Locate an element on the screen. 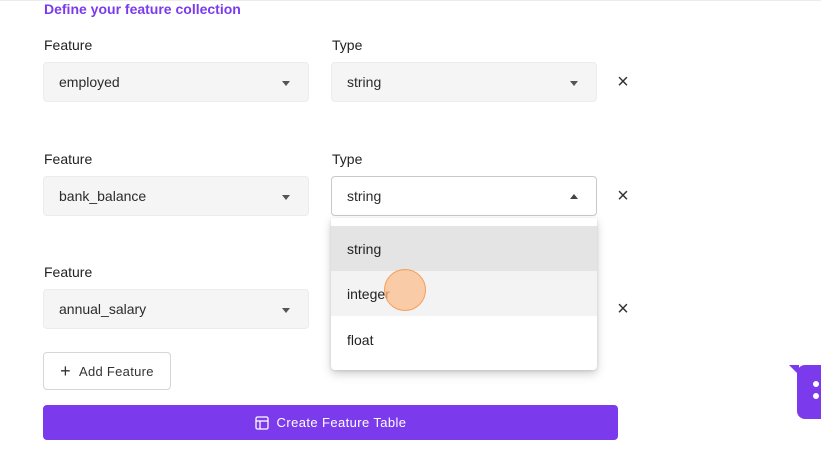  table-icon is located at coordinates (261, 422).